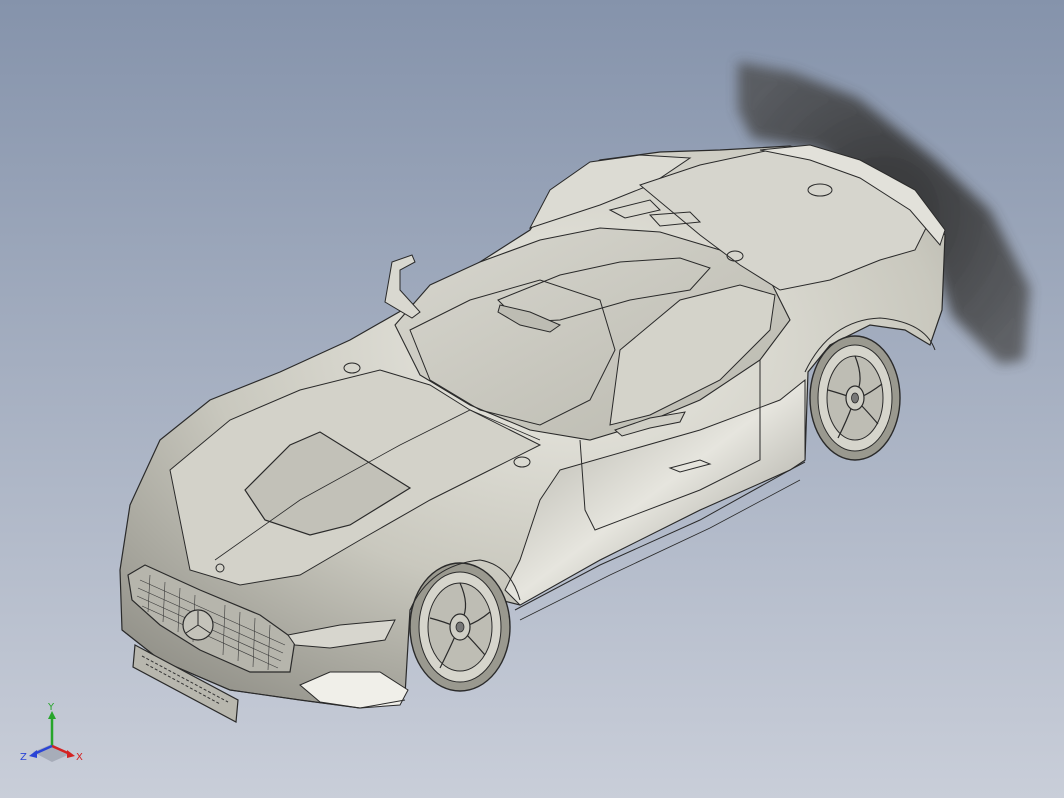 The image size is (1064, 798). I want to click on triad-x-arrow-icon, so click(71, 754).